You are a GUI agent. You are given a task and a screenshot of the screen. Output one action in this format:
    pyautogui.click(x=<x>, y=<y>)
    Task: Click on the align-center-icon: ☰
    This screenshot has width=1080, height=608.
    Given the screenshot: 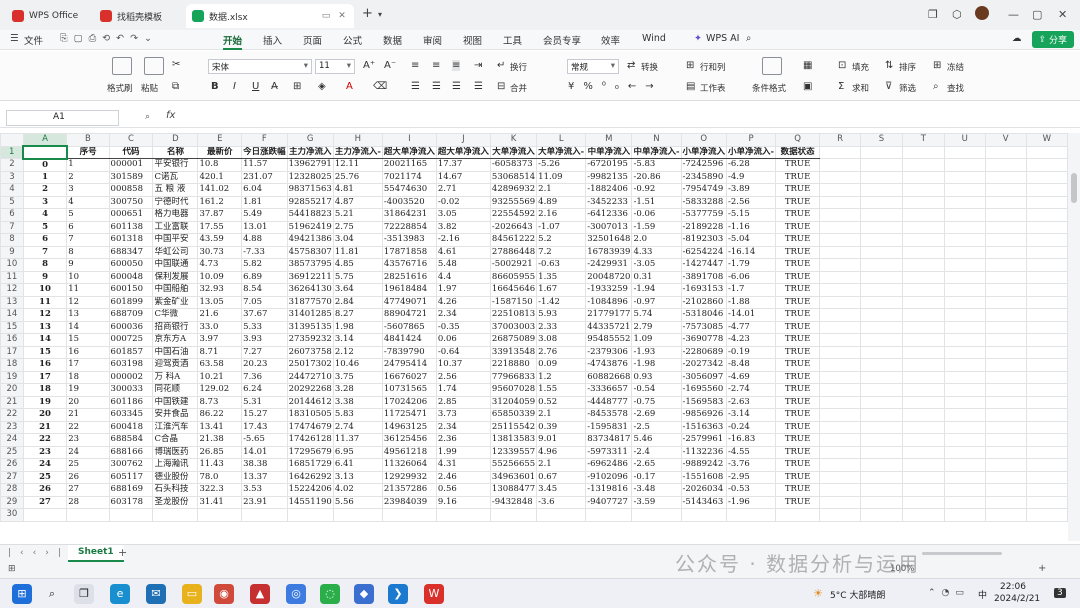 What is the action you would take?
    pyautogui.click(x=436, y=86)
    